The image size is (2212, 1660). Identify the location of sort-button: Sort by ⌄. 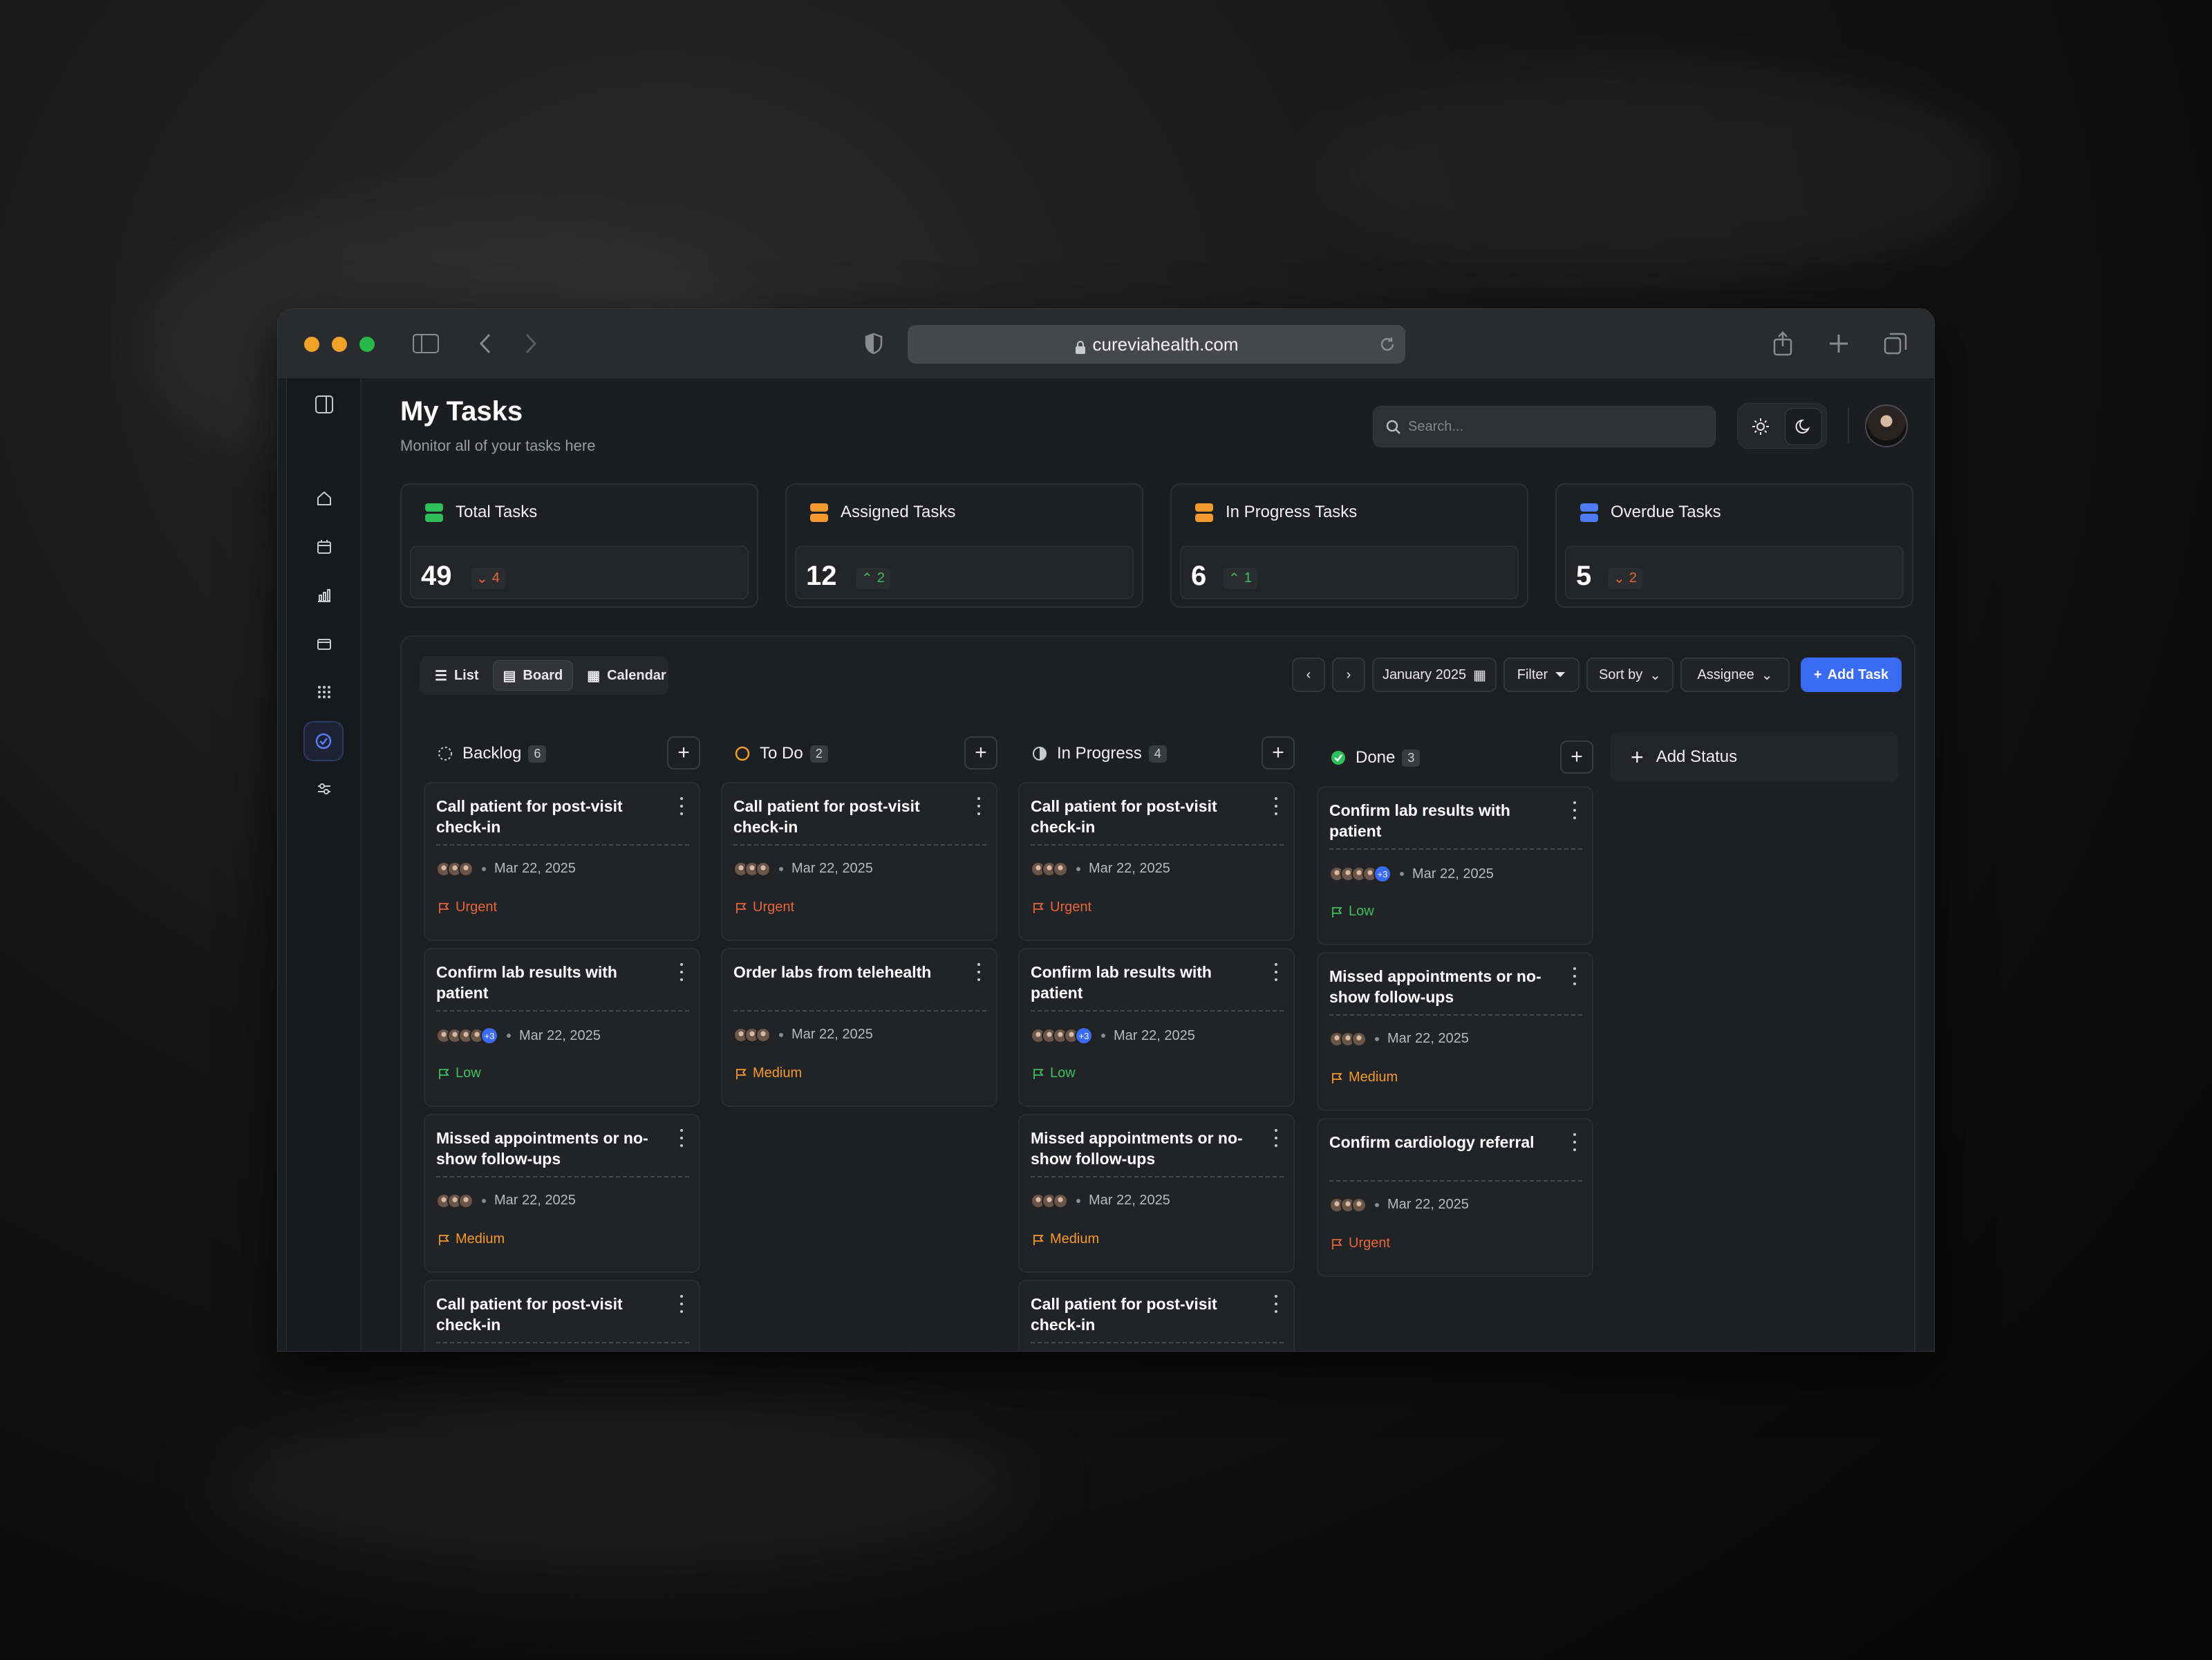
(1630, 675).